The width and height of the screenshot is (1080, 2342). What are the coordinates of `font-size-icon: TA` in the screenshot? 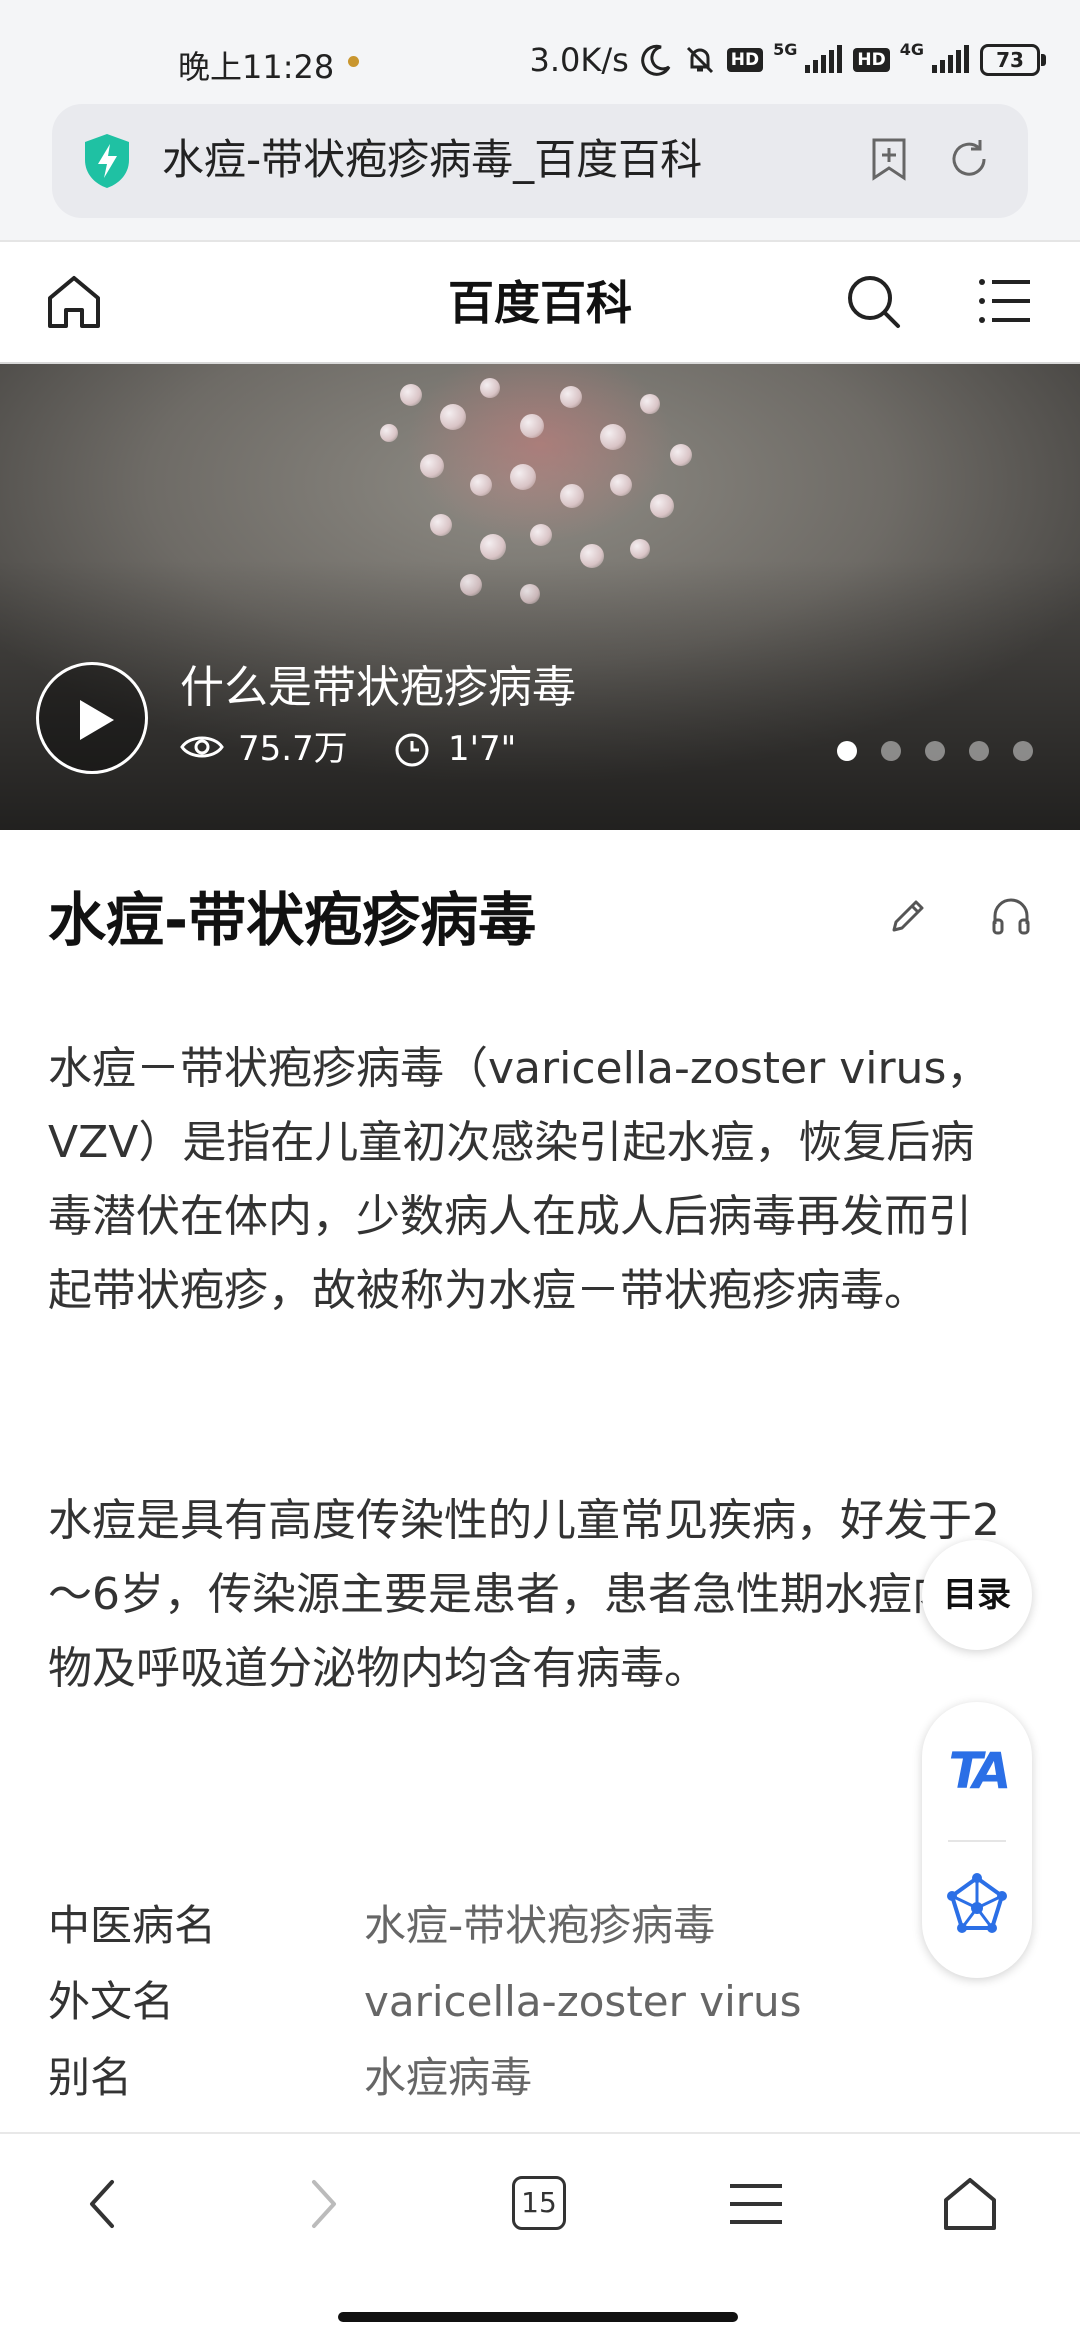 It's located at (977, 1771).